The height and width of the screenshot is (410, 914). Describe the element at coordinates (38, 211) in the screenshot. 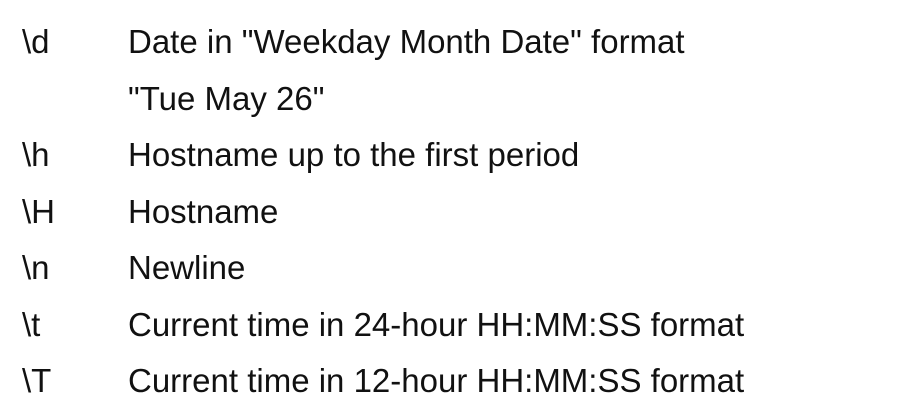

I see `escape-code: \H` at that location.